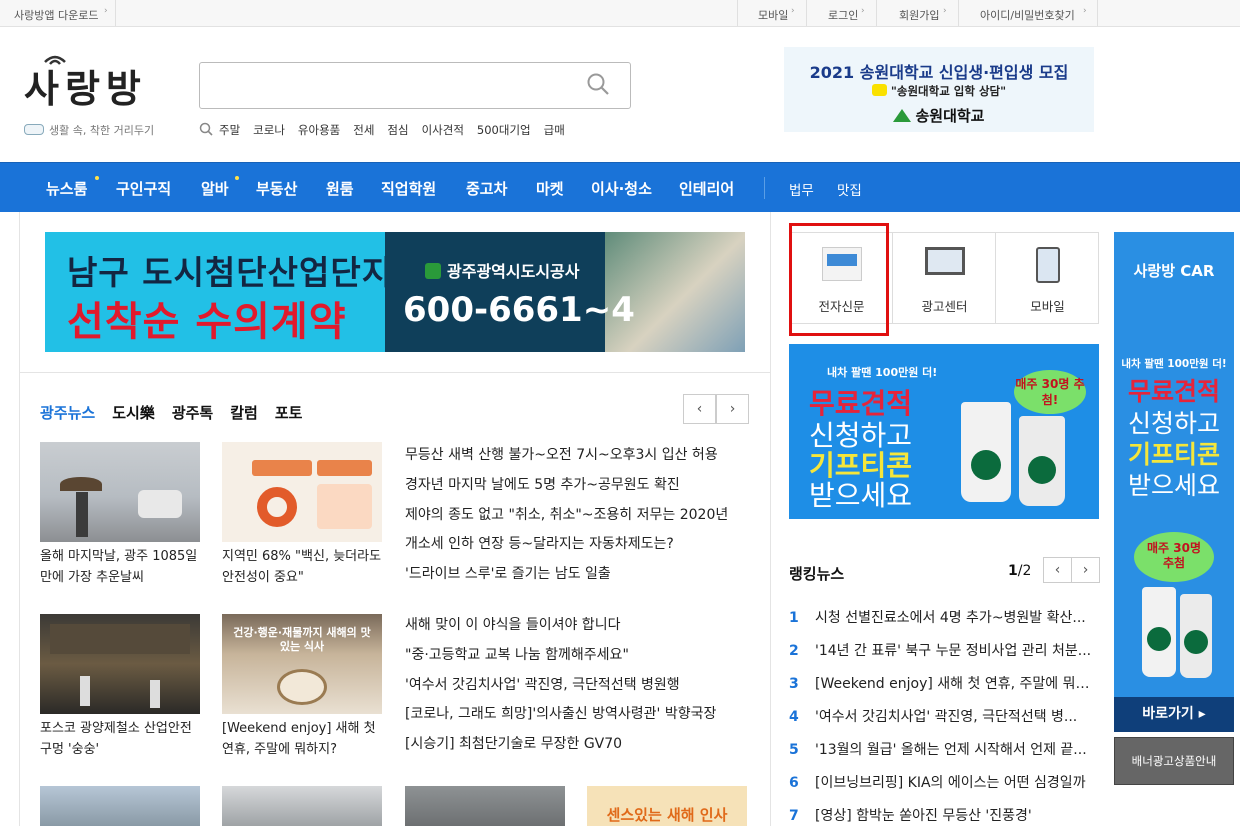 The height and width of the screenshot is (826, 1240). Describe the element at coordinates (542, 484) in the screenshot. I see `headline-link: 경자년 마지막 날에도 5명 추가~공무원도 확진` at that location.